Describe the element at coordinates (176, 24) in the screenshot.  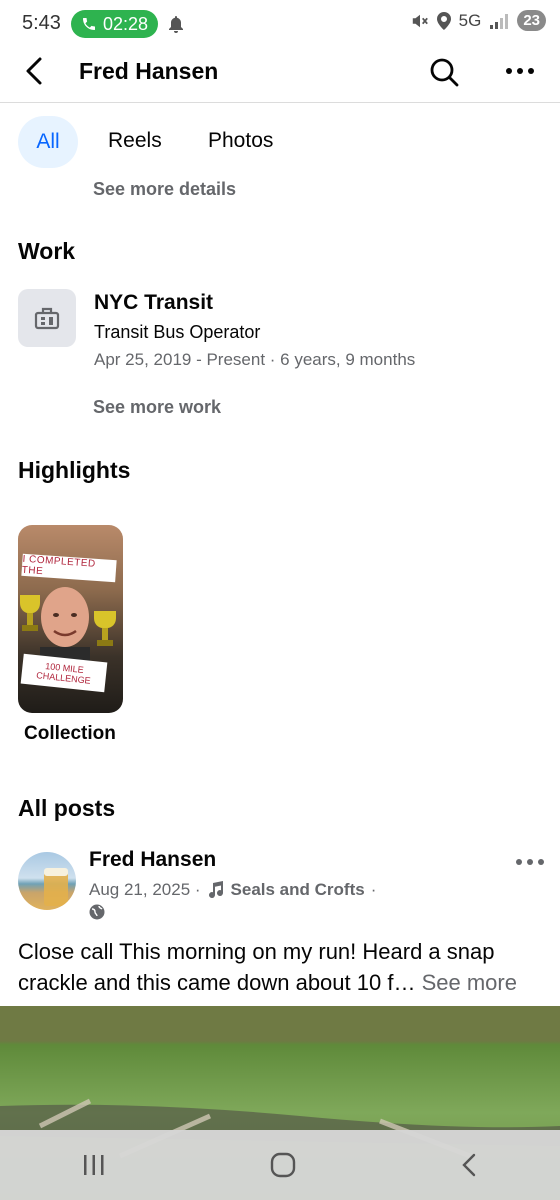
I see `notification-bell-icon` at that location.